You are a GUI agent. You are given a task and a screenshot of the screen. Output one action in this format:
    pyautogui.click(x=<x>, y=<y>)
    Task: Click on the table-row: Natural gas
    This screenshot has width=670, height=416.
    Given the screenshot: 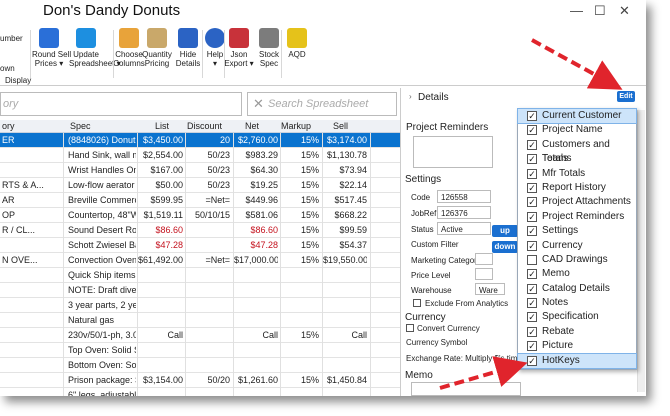 What is the action you would take?
    pyautogui.click(x=200, y=320)
    